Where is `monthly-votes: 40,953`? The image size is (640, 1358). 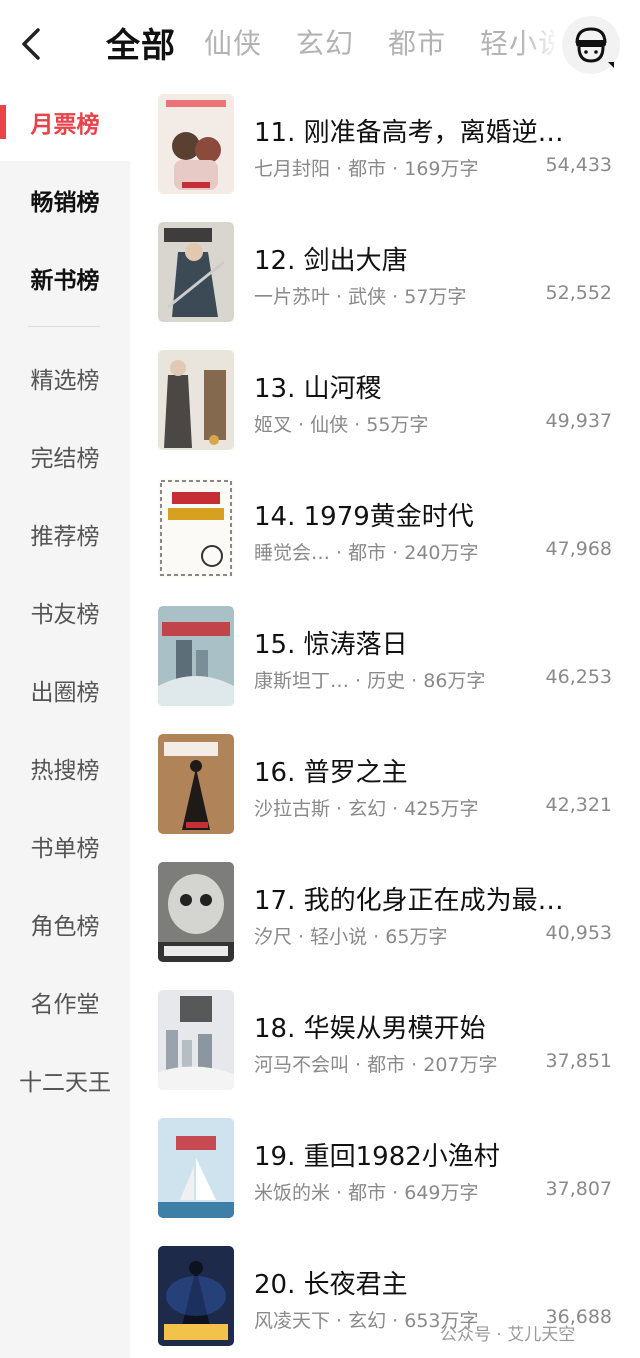
monthly-votes: 40,953 is located at coordinates (578, 933).